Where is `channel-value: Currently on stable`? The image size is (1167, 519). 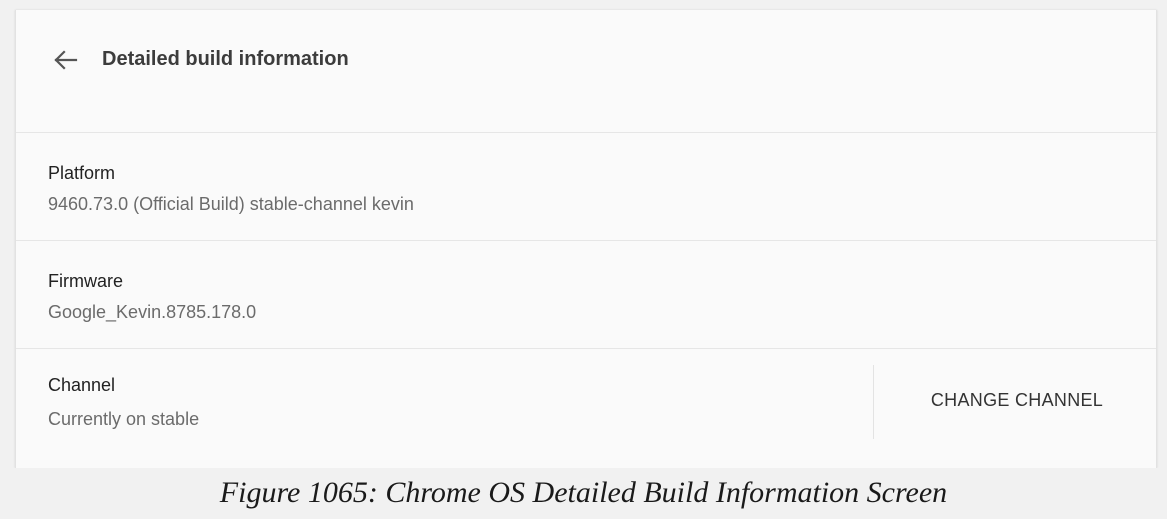 channel-value: Currently on stable is located at coordinates (124, 419).